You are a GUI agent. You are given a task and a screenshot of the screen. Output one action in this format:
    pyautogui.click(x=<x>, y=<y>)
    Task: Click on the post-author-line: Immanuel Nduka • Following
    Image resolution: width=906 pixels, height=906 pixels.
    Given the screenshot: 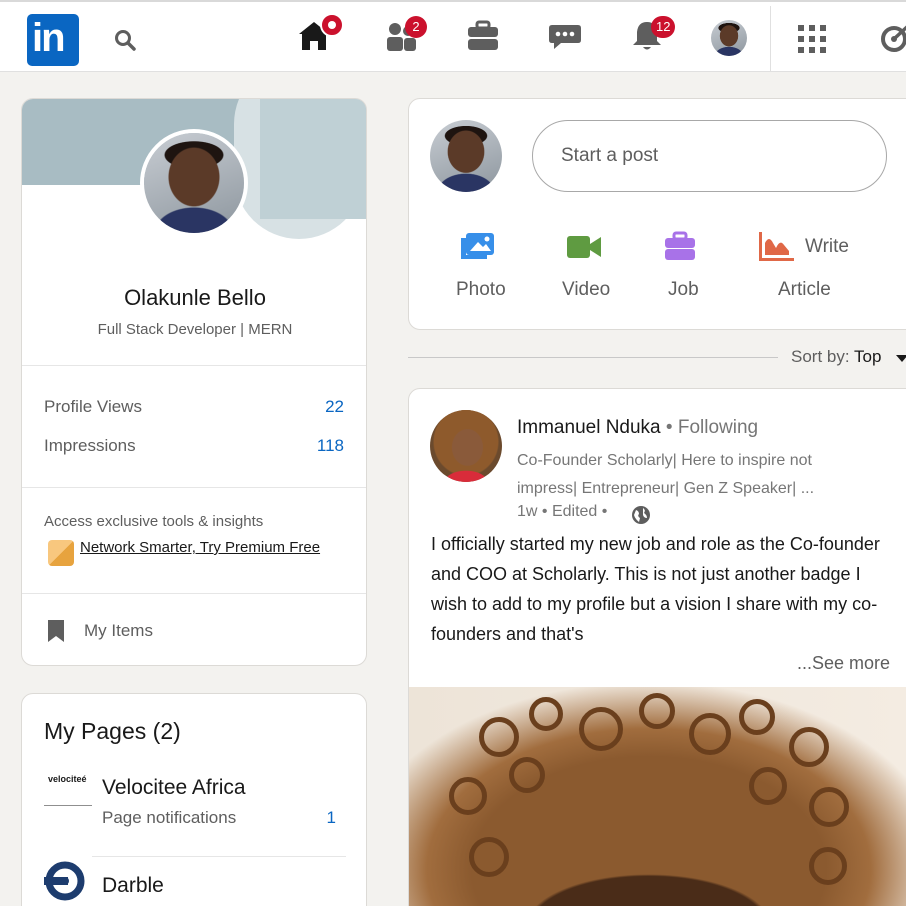 What is the action you would take?
    pyautogui.click(x=637, y=428)
    